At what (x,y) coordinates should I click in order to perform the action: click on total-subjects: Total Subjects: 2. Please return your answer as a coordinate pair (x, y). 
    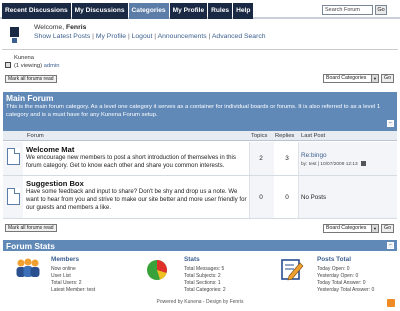
    Looking at the image, I should click on (202, 276).